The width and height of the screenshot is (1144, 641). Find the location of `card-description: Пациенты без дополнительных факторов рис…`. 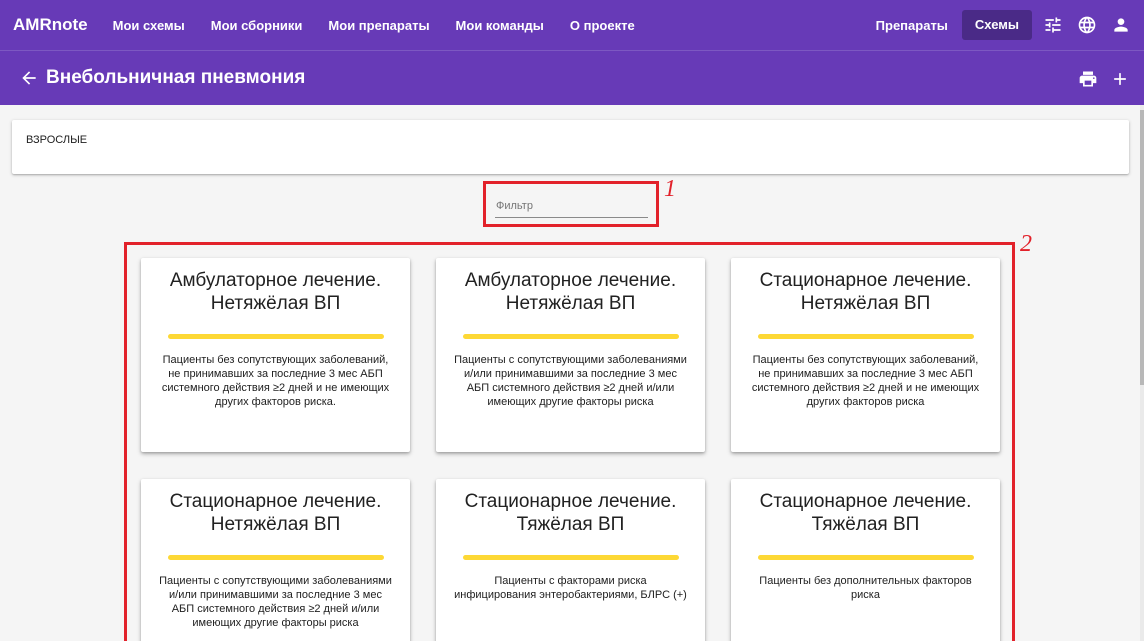

card-description: Пациенты без дополнительных факторов рис… is located at coordinates (865, 588).